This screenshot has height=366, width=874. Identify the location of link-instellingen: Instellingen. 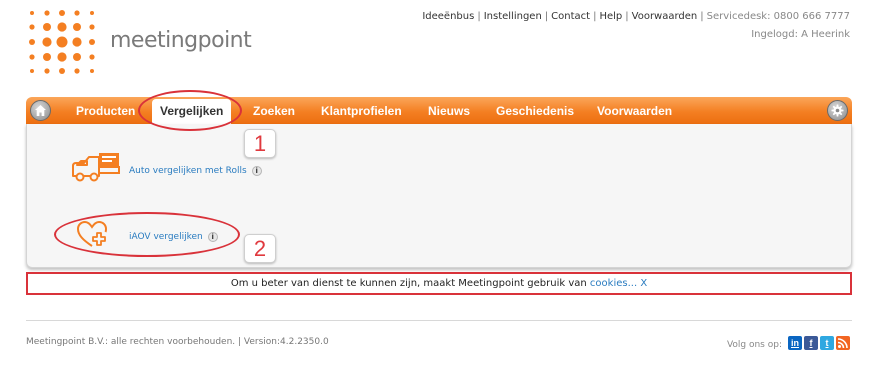
(513, 16).